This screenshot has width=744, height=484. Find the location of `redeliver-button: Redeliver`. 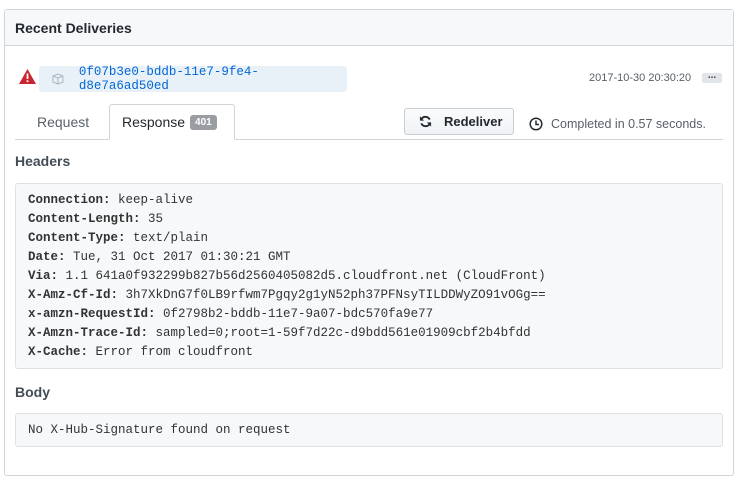

redeliver-button: Redeliver is located at coordinates (459, 121).